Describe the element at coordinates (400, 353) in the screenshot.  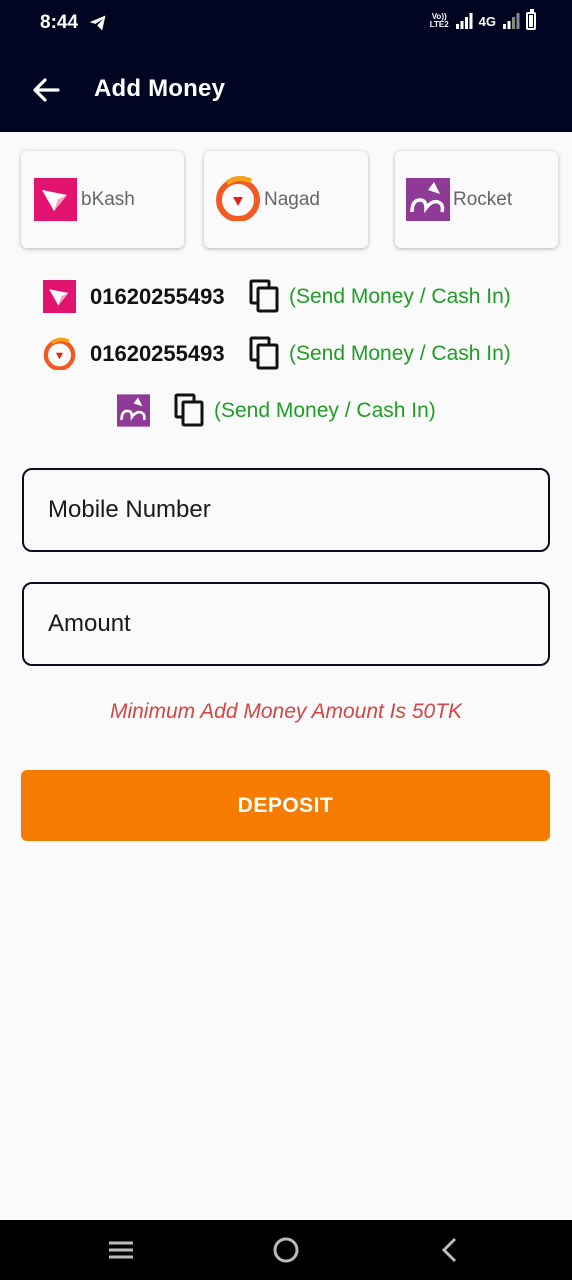
I see `nagad-send-note: (Send Money / Cash In)` at that location.